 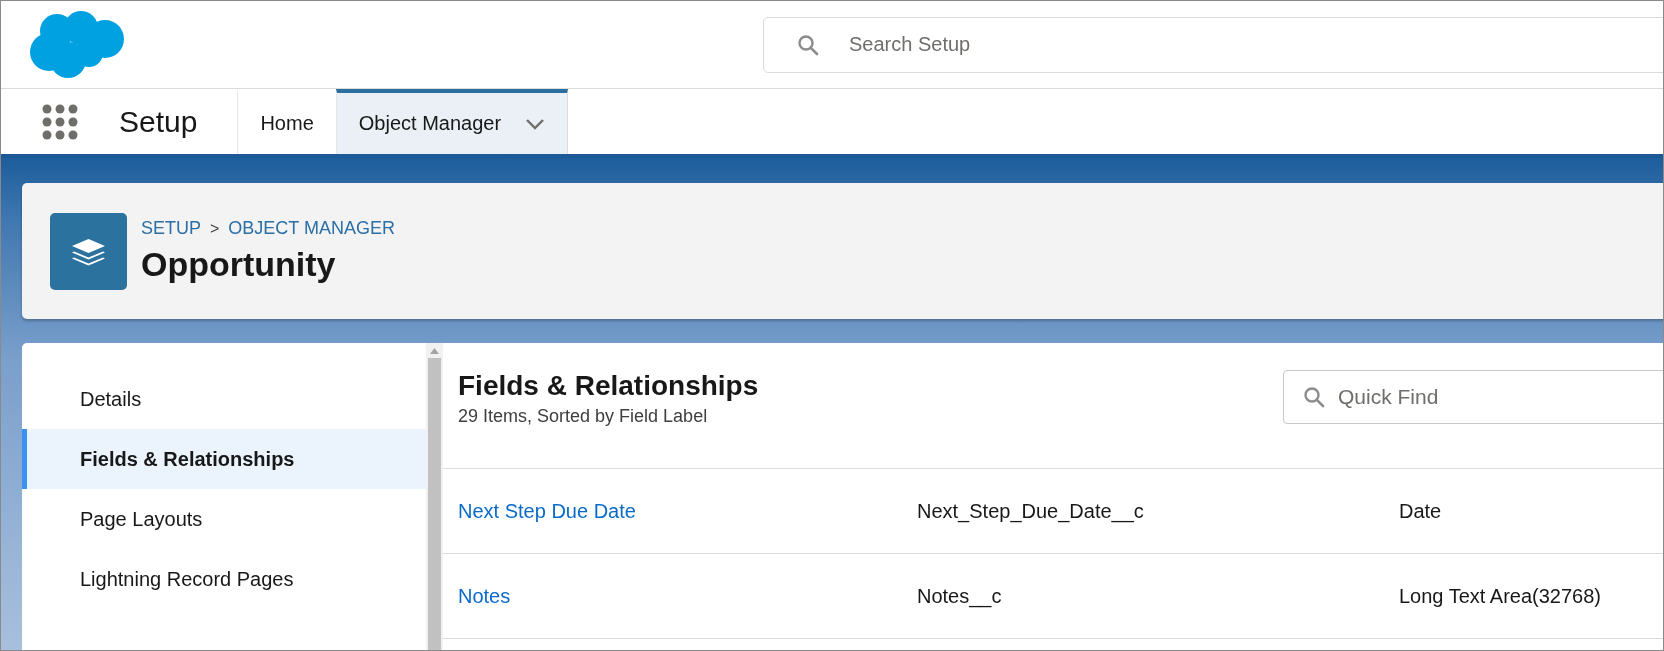 I want to click on api-name-text: Next_Step_Due_Date__c, so click(x=1030, y=510).